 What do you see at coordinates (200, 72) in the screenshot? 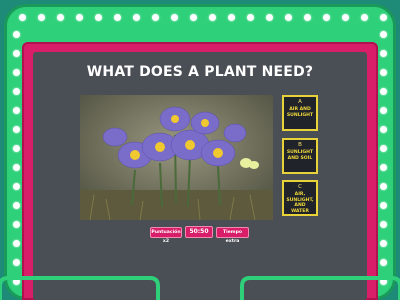
I see `question-title: WHAT DOES A PLANT NEED?` at bounding box center [200, 72].